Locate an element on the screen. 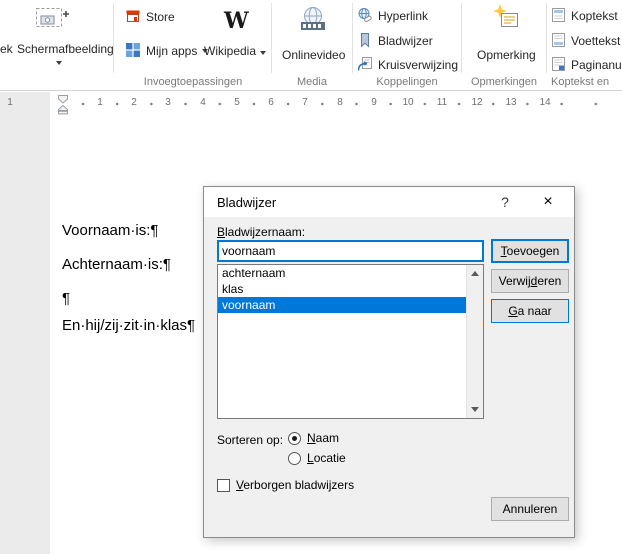  apps-icon is located at coordinates (133, 51).